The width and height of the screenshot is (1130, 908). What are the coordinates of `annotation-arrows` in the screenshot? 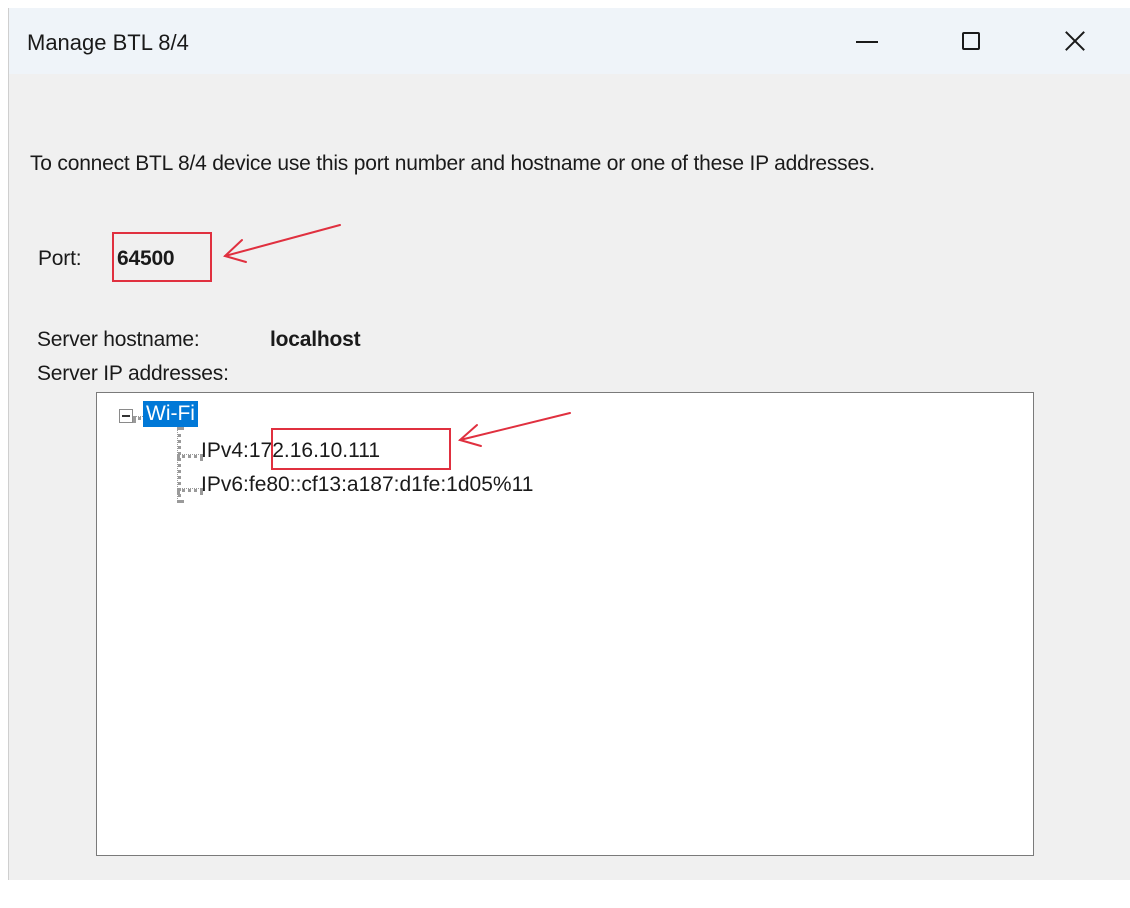 It's located at (397, 335).